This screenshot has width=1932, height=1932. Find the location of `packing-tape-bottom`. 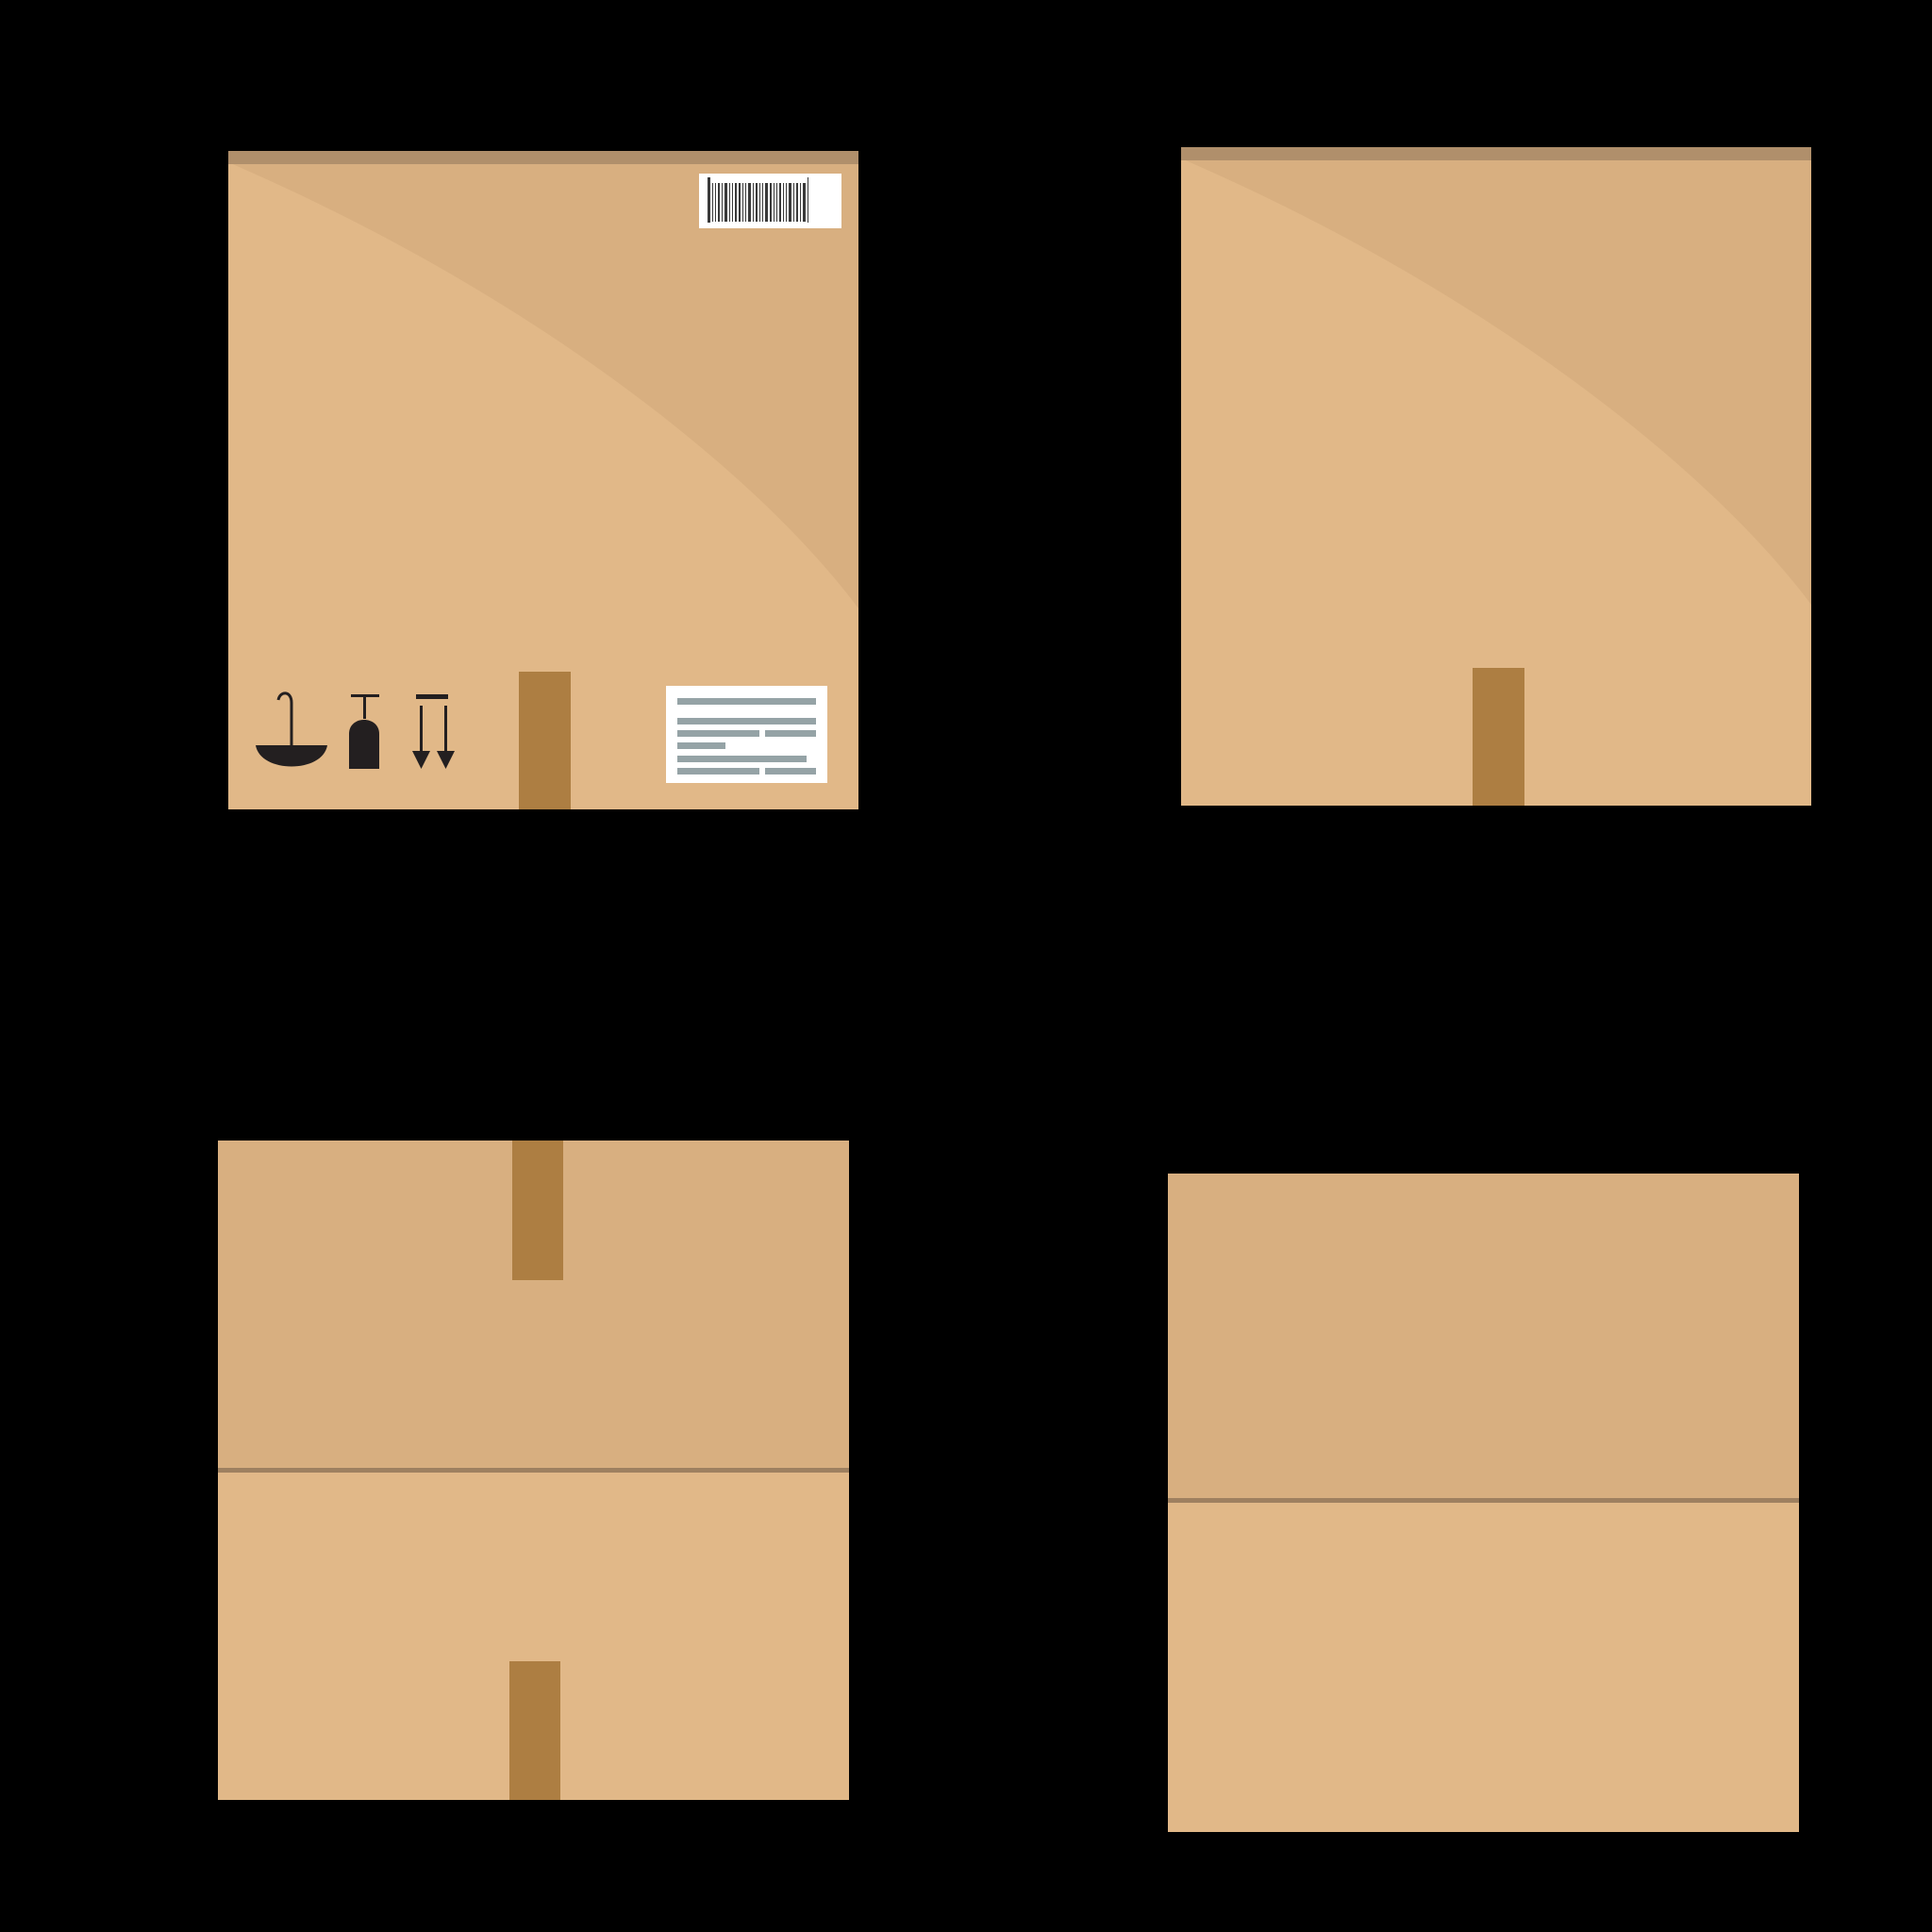

packing-tape-bottom is located at coordinates (534, 1731).